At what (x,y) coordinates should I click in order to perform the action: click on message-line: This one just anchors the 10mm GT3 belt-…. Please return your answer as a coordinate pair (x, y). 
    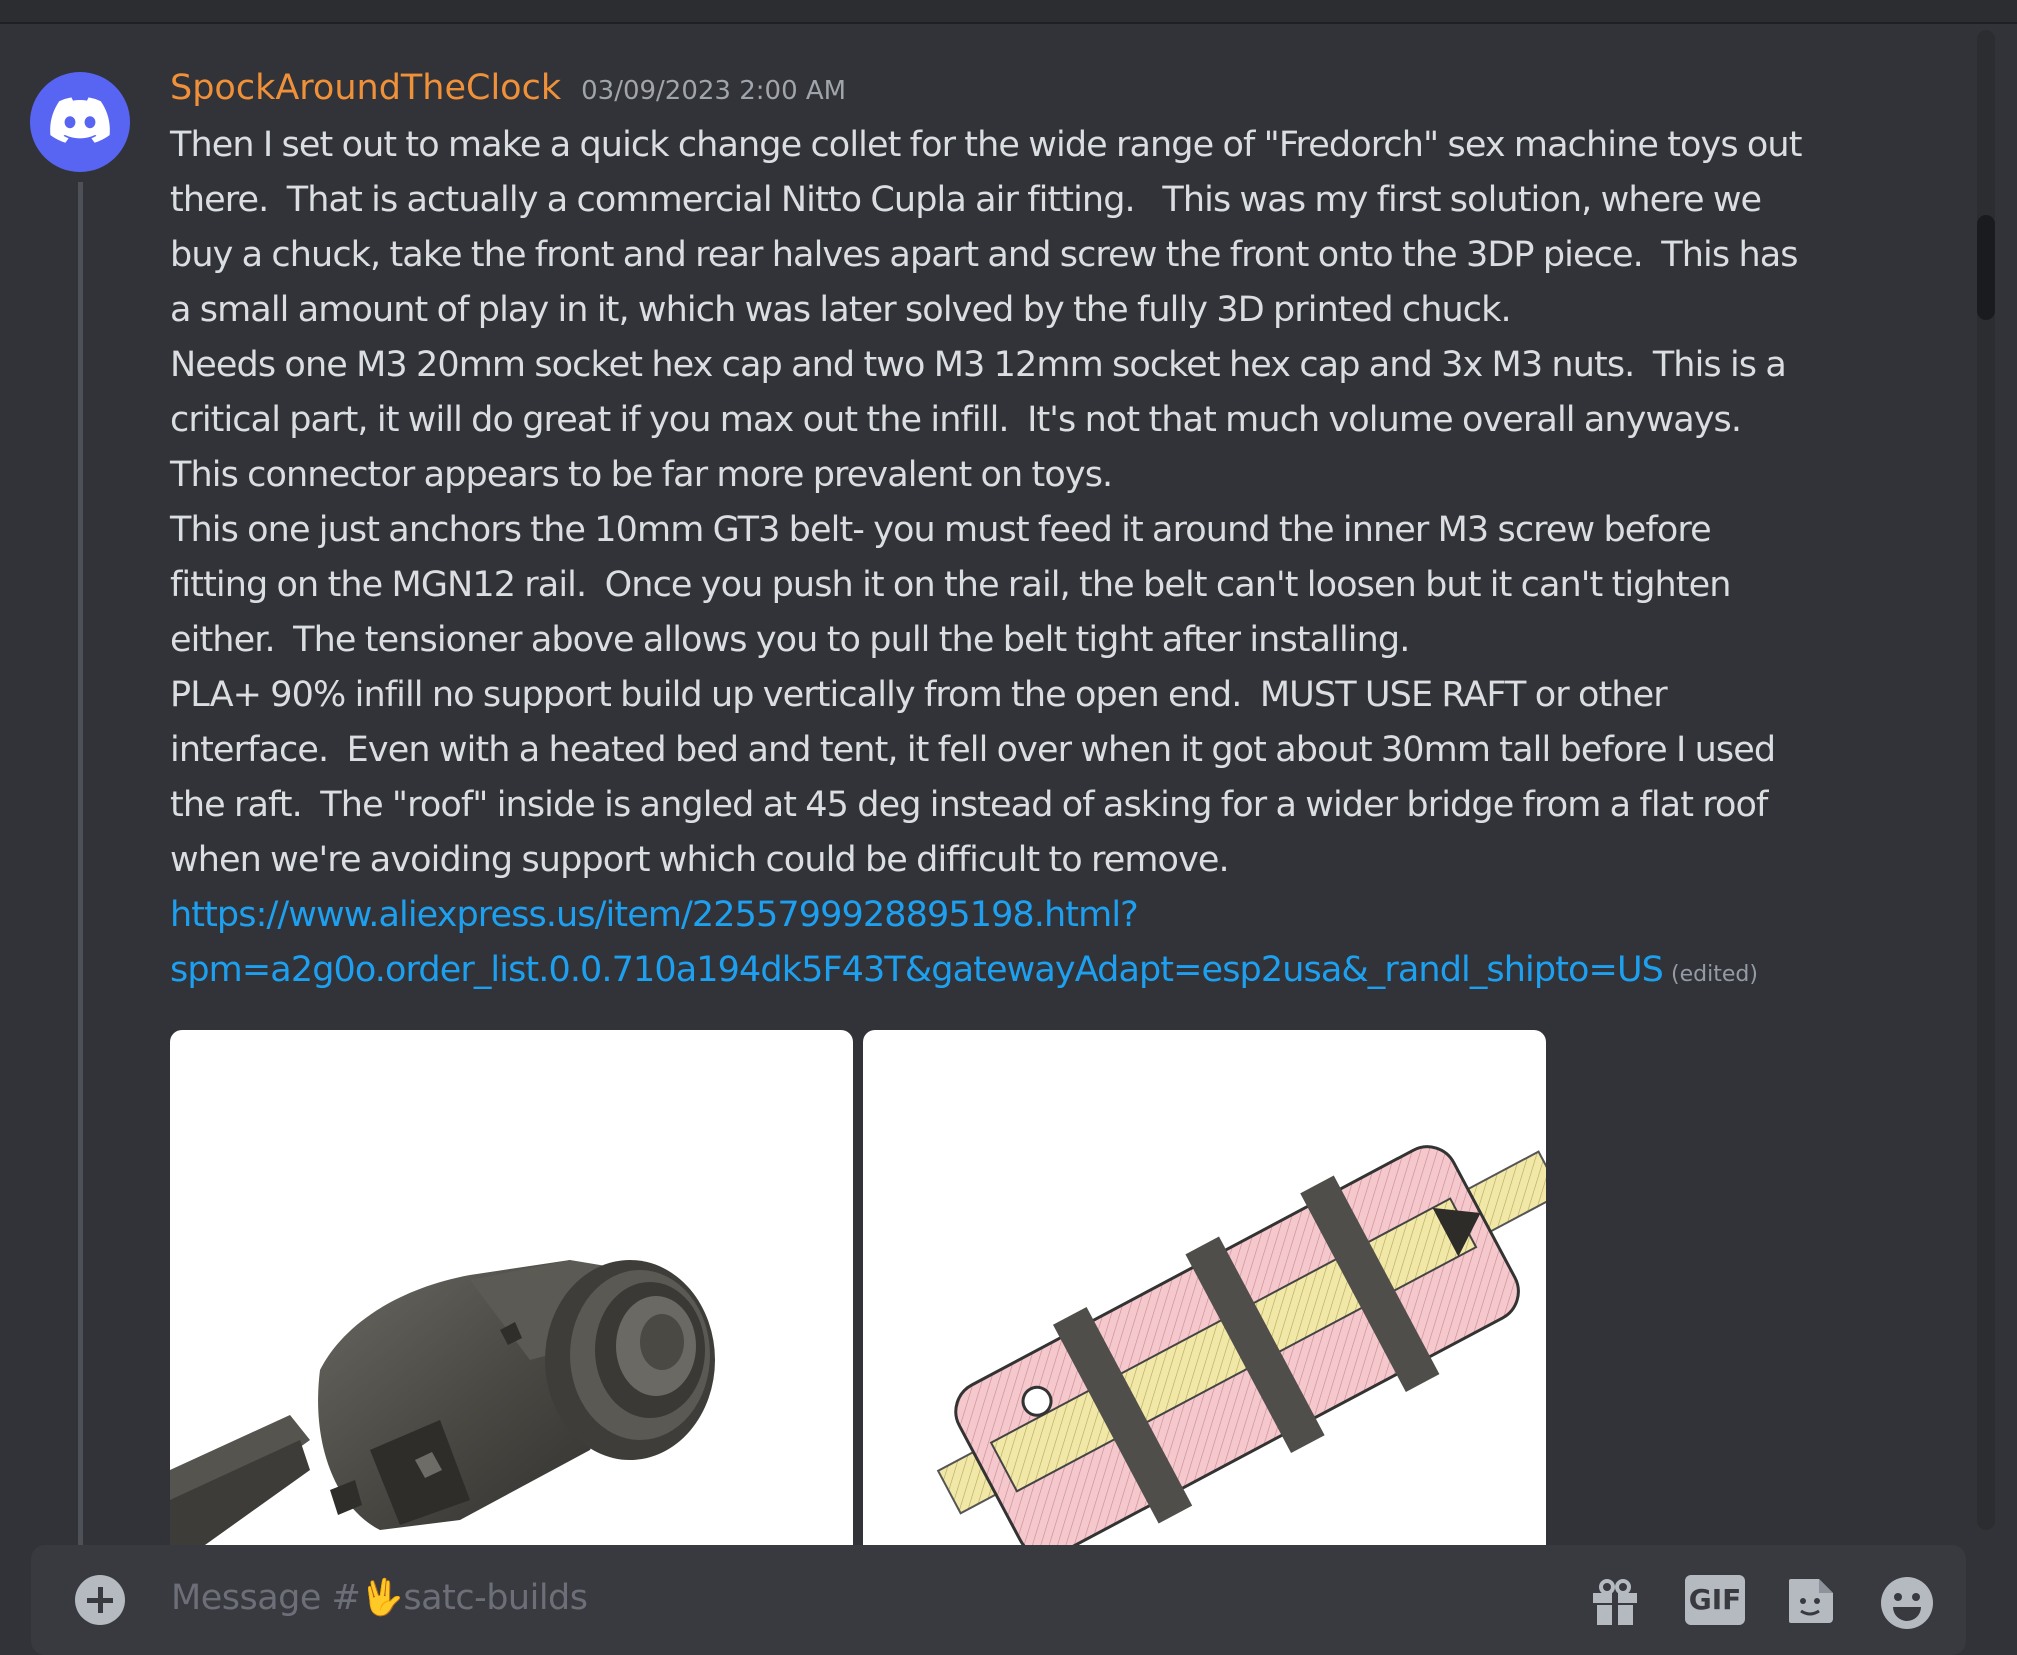
    Looking at the image, I should click on (941, 530).